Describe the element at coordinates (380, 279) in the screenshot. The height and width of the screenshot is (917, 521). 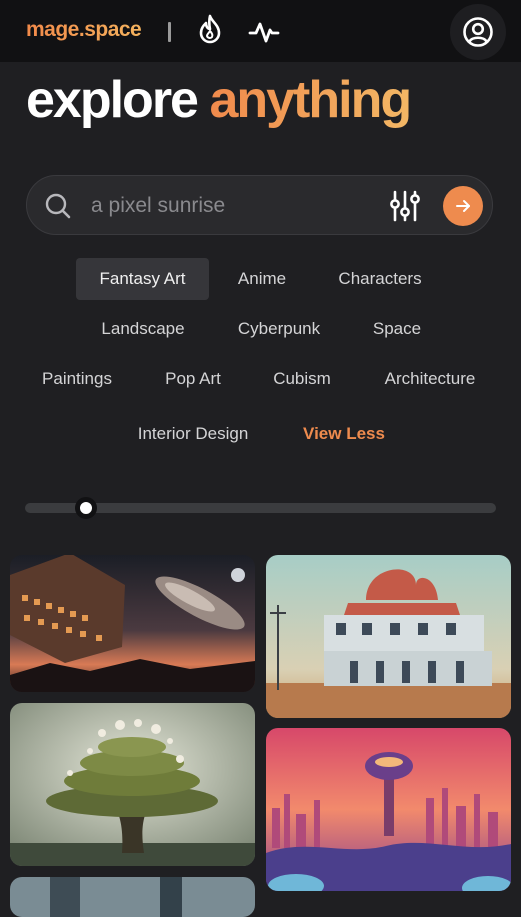
I see `category-chip-characters: Characters` at that location.